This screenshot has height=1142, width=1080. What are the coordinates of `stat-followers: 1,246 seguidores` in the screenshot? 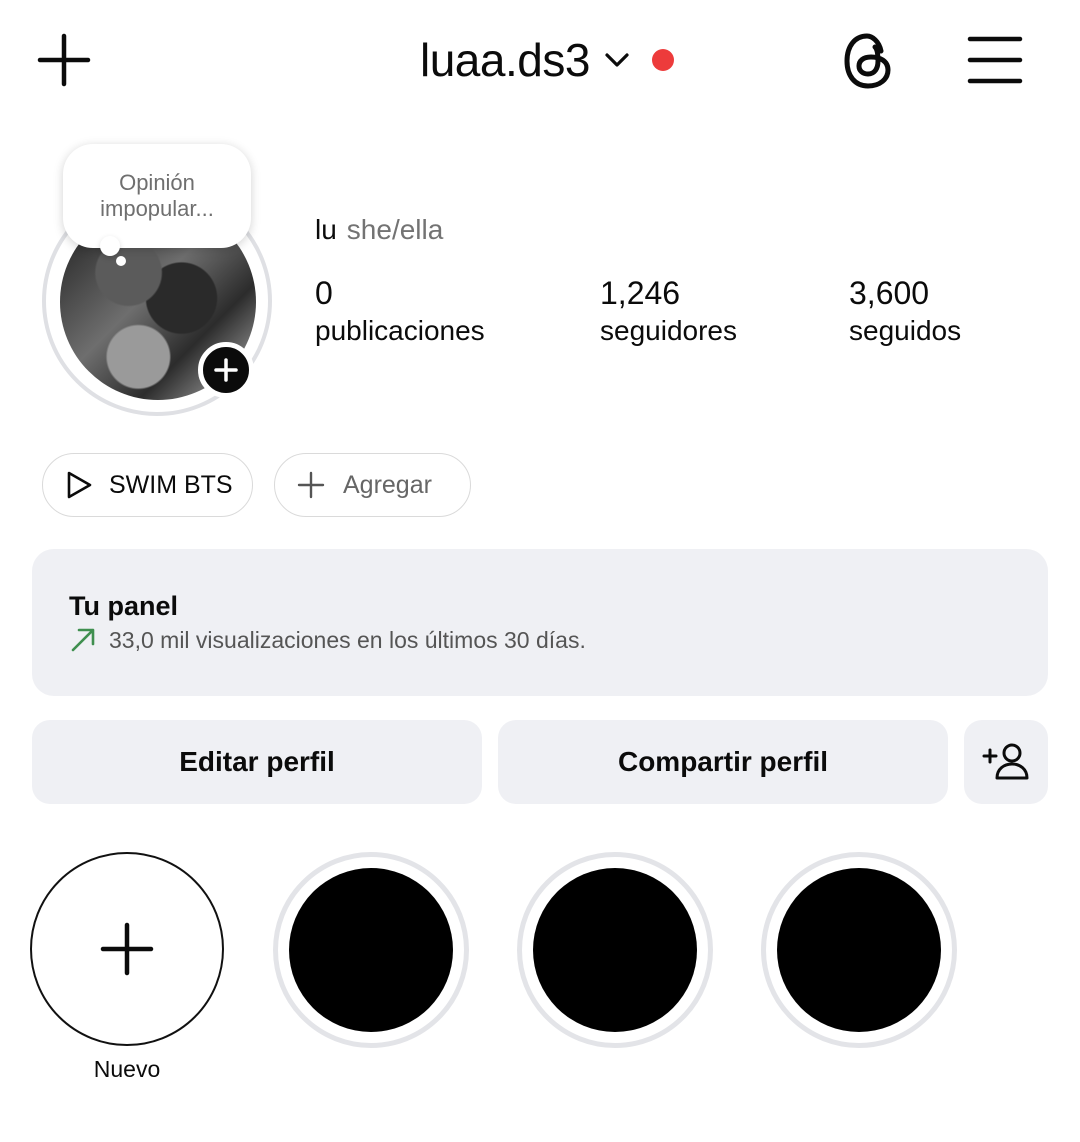 It's located at (668, 311).